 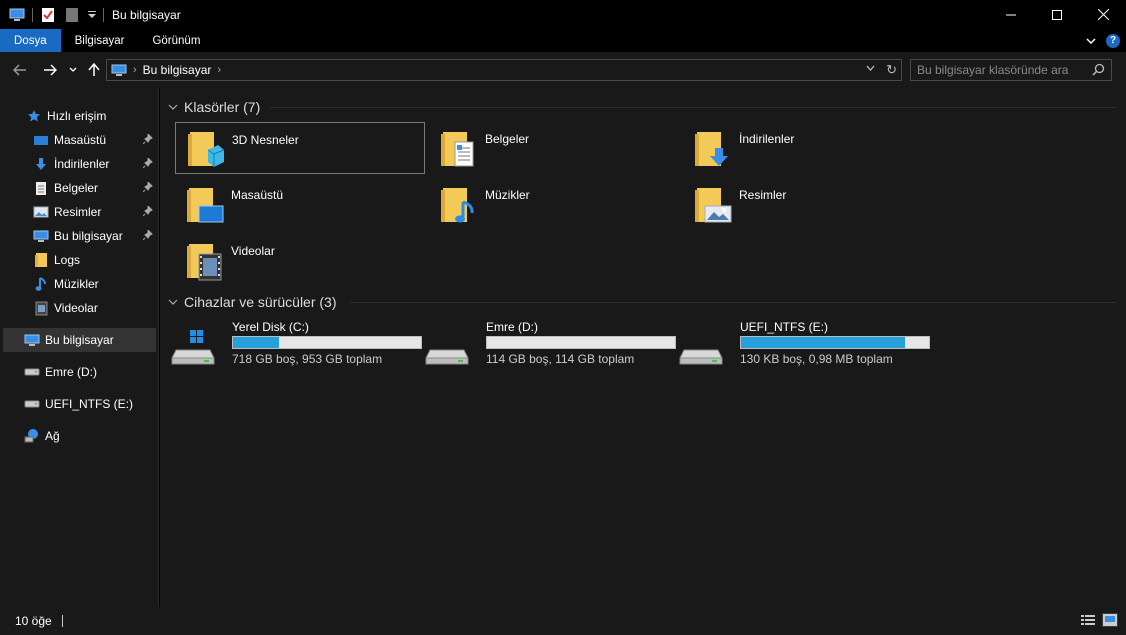 What do you see at coordinates (41, 260) in the screenshot?
I see `folder-icon` at bounding box center [41, 260].